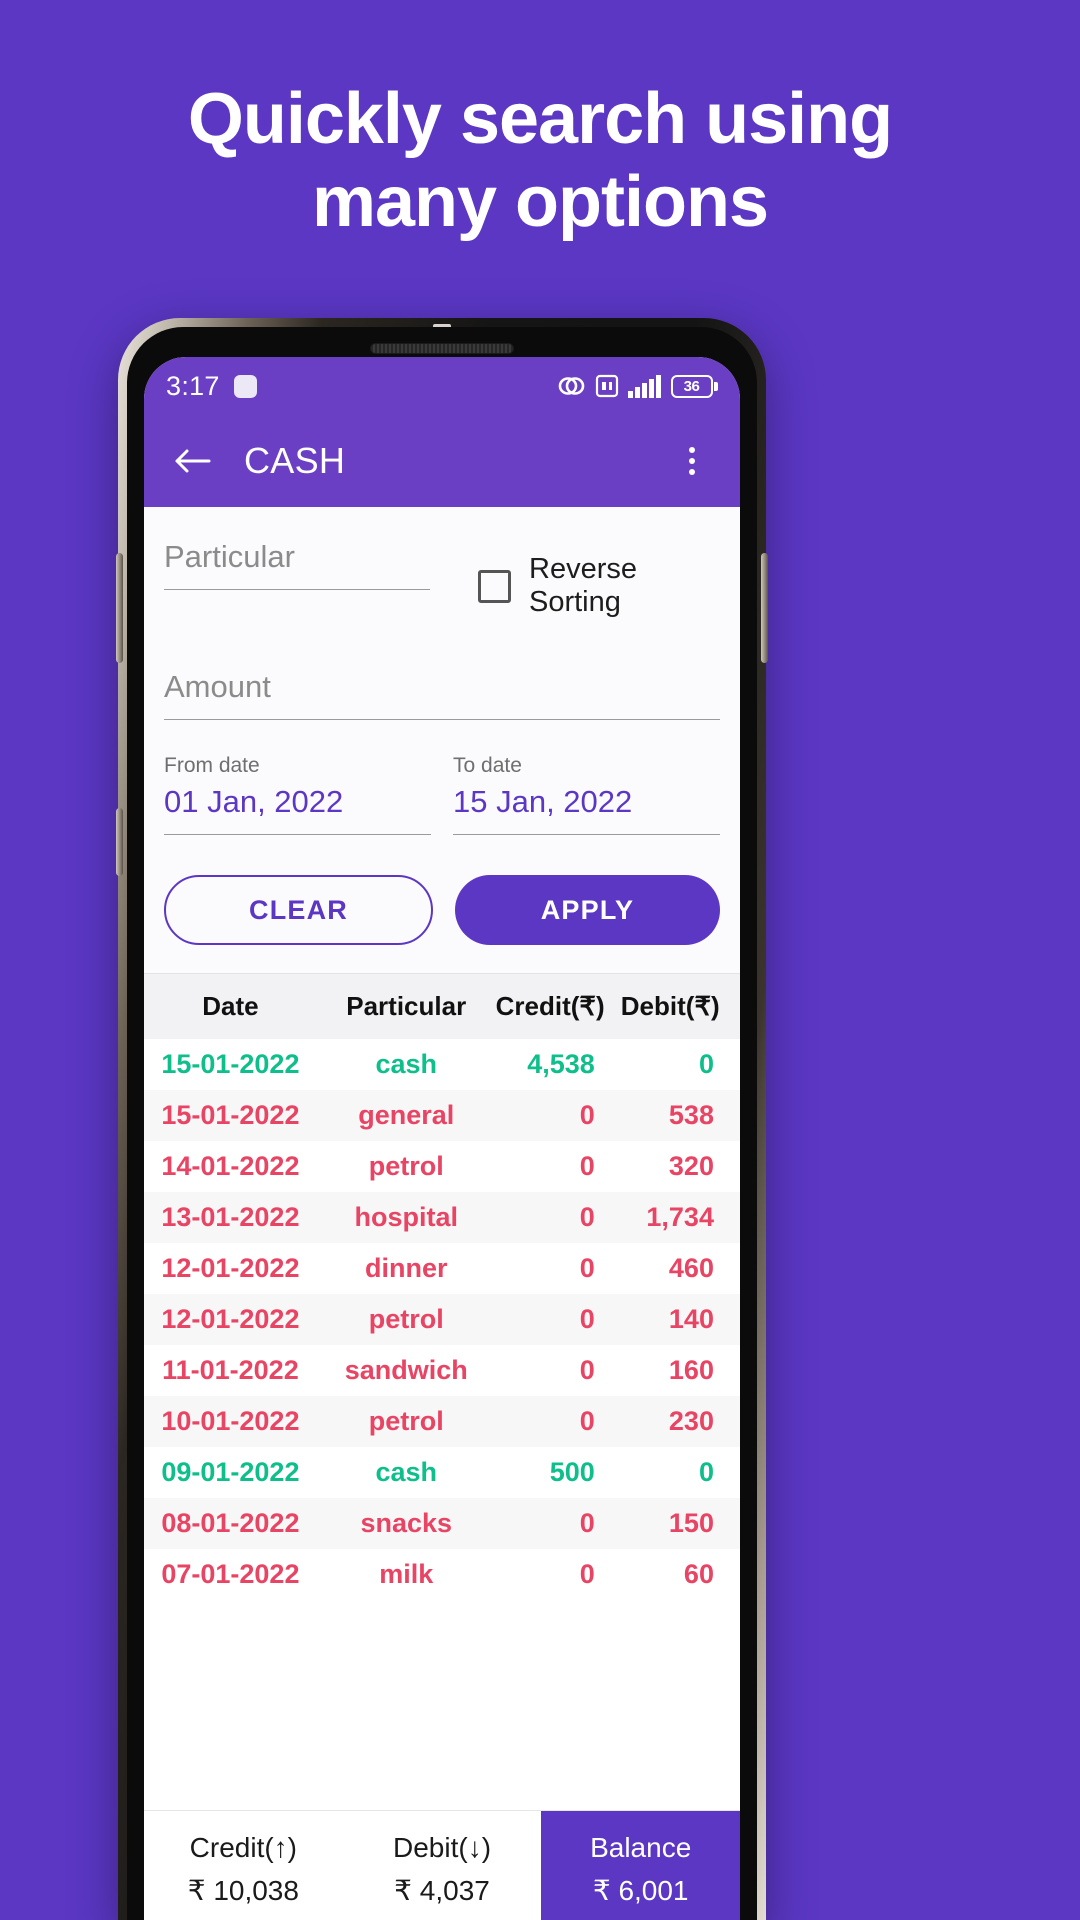  I want to click on cell-debit: 0, so click(706, 1472).